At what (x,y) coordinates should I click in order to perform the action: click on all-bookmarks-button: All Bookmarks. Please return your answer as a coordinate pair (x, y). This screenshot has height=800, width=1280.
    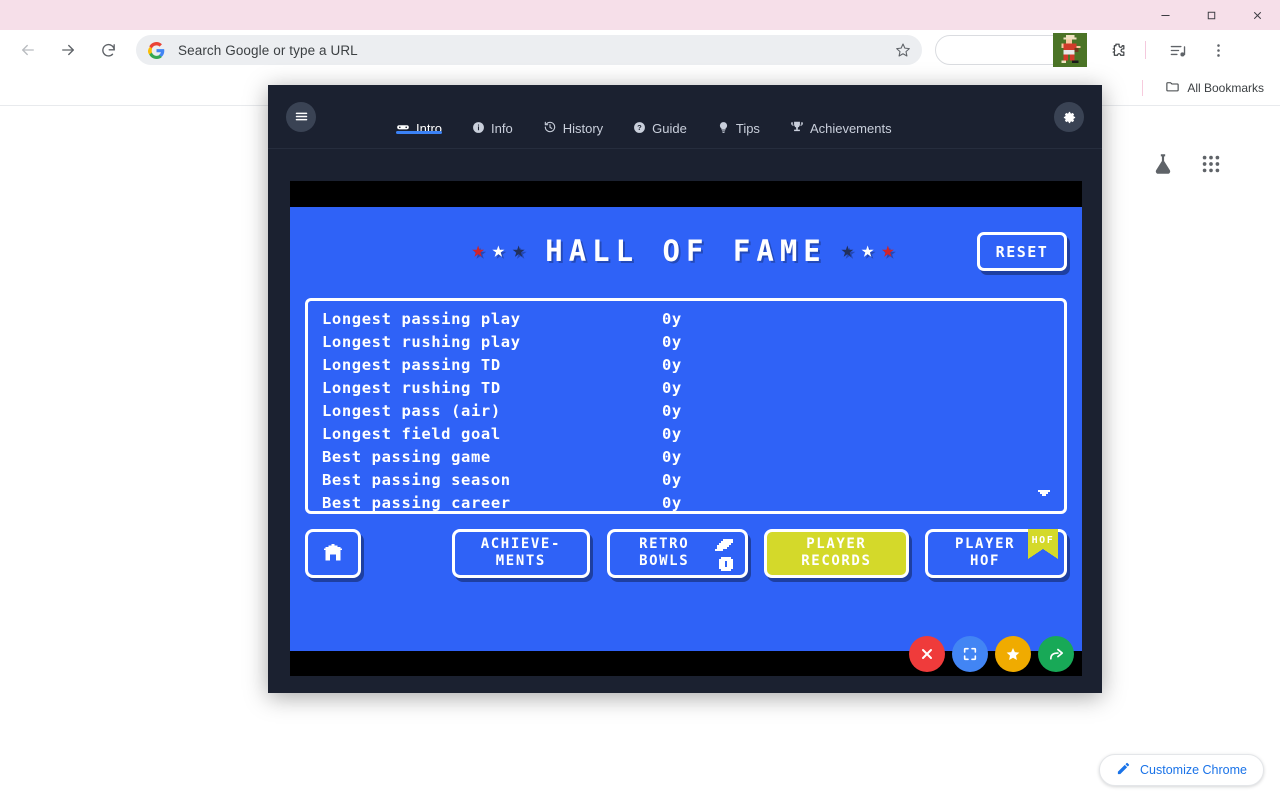
    Looking at the image, I should click on (1214, 88).